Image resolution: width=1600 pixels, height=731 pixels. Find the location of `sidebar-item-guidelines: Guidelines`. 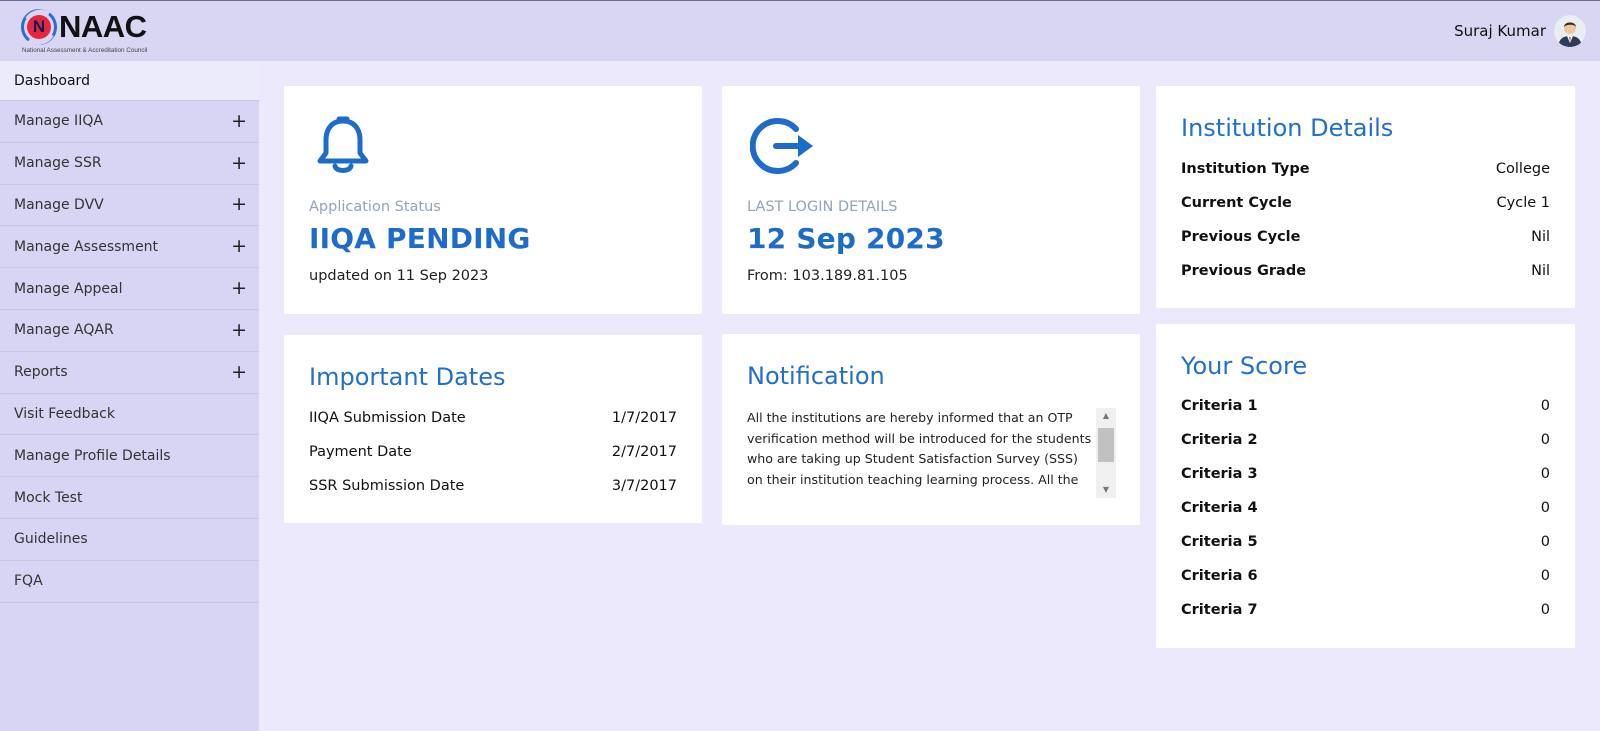

sidebar-item-guidelines: Guidelines is located at coordinates (129, 540).